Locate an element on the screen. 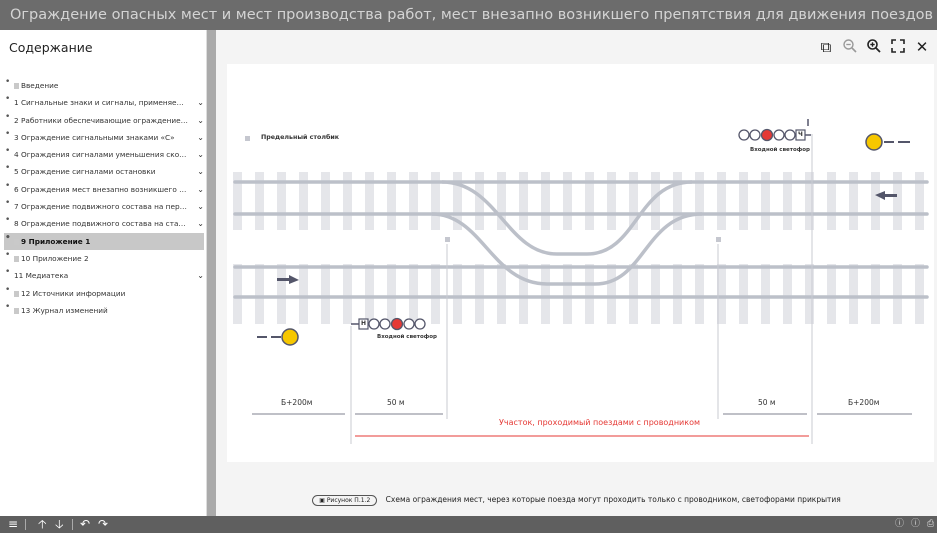  sidebar-item: • 5 Ограждение сигналами остановки ⌄ is located at coordinates (103, 171).